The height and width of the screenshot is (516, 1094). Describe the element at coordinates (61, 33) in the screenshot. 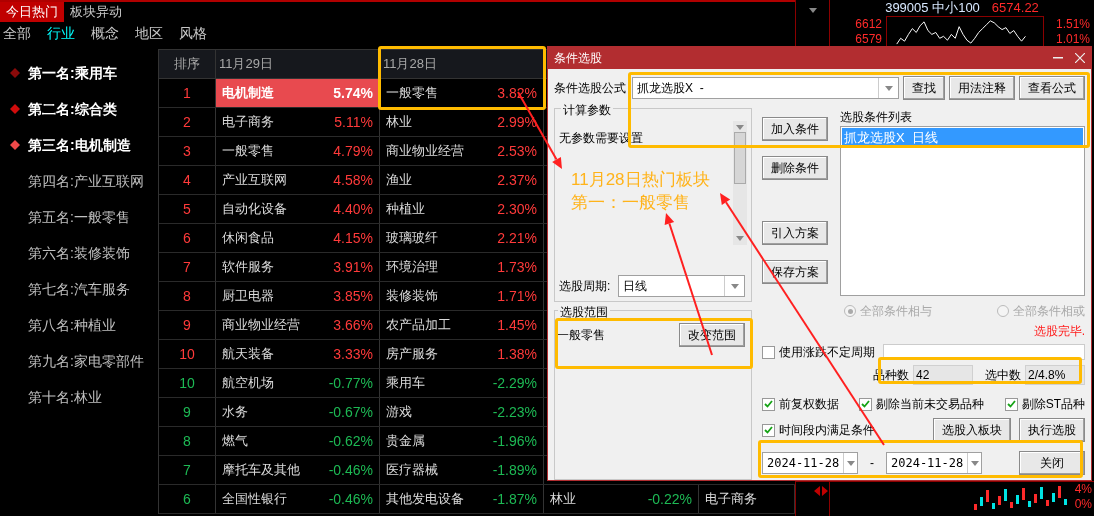

I see `category-tab: 行业` at that location.